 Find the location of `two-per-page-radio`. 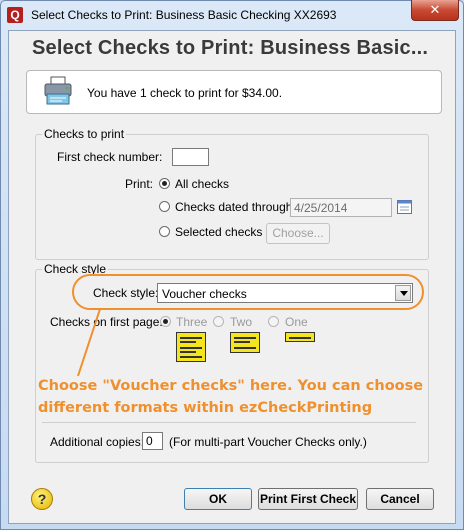

two-per-page-radio is located at coordinates (218, 321).